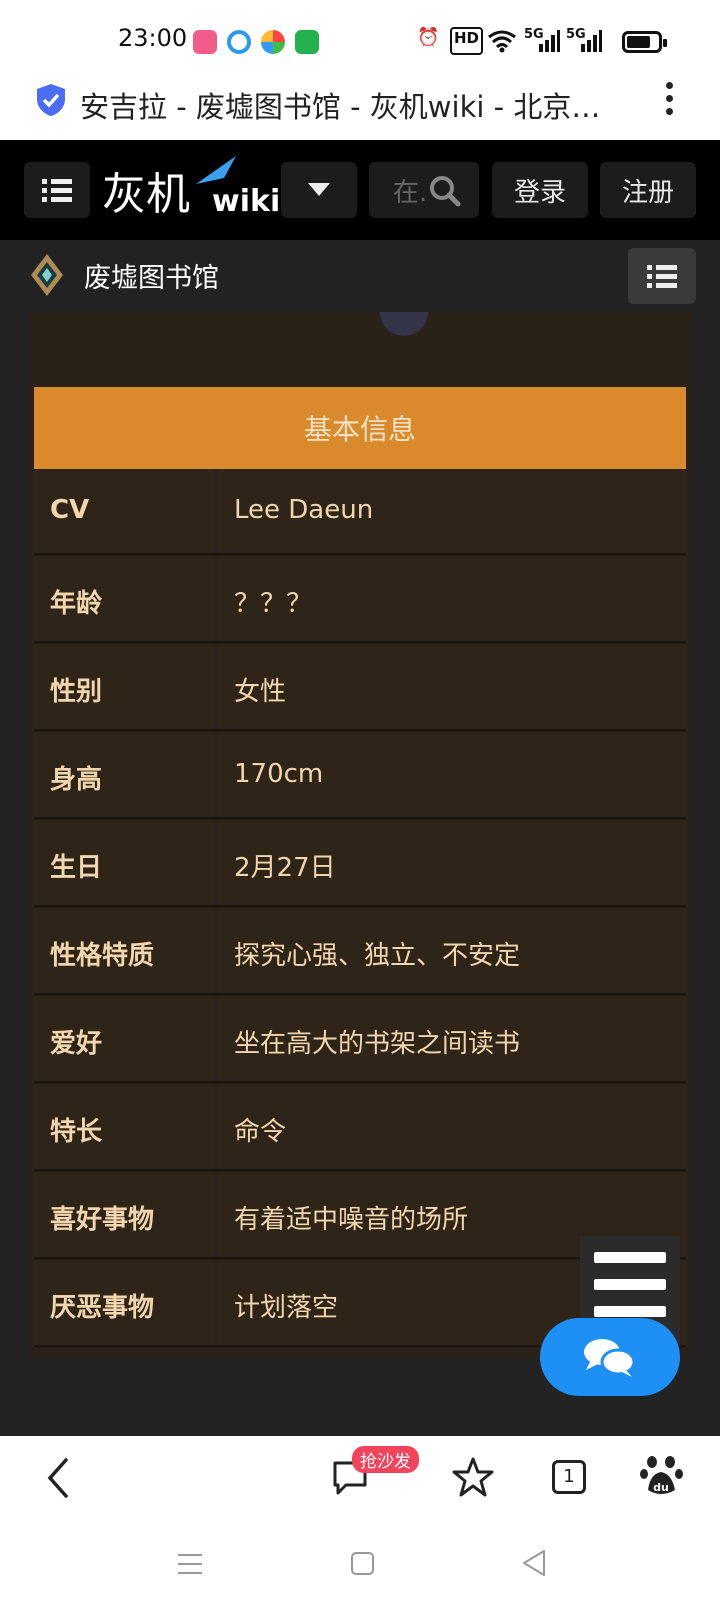  I want to click on table-row: 身高 170cm, so click(360, 776).